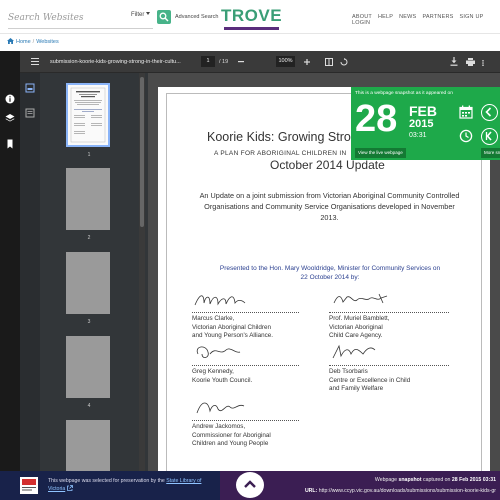 The image size is (500, 500). What do you see at coordinates (466, 112) in the screenshot?
I see `calendar-icon` at bounding box center [466, 112].